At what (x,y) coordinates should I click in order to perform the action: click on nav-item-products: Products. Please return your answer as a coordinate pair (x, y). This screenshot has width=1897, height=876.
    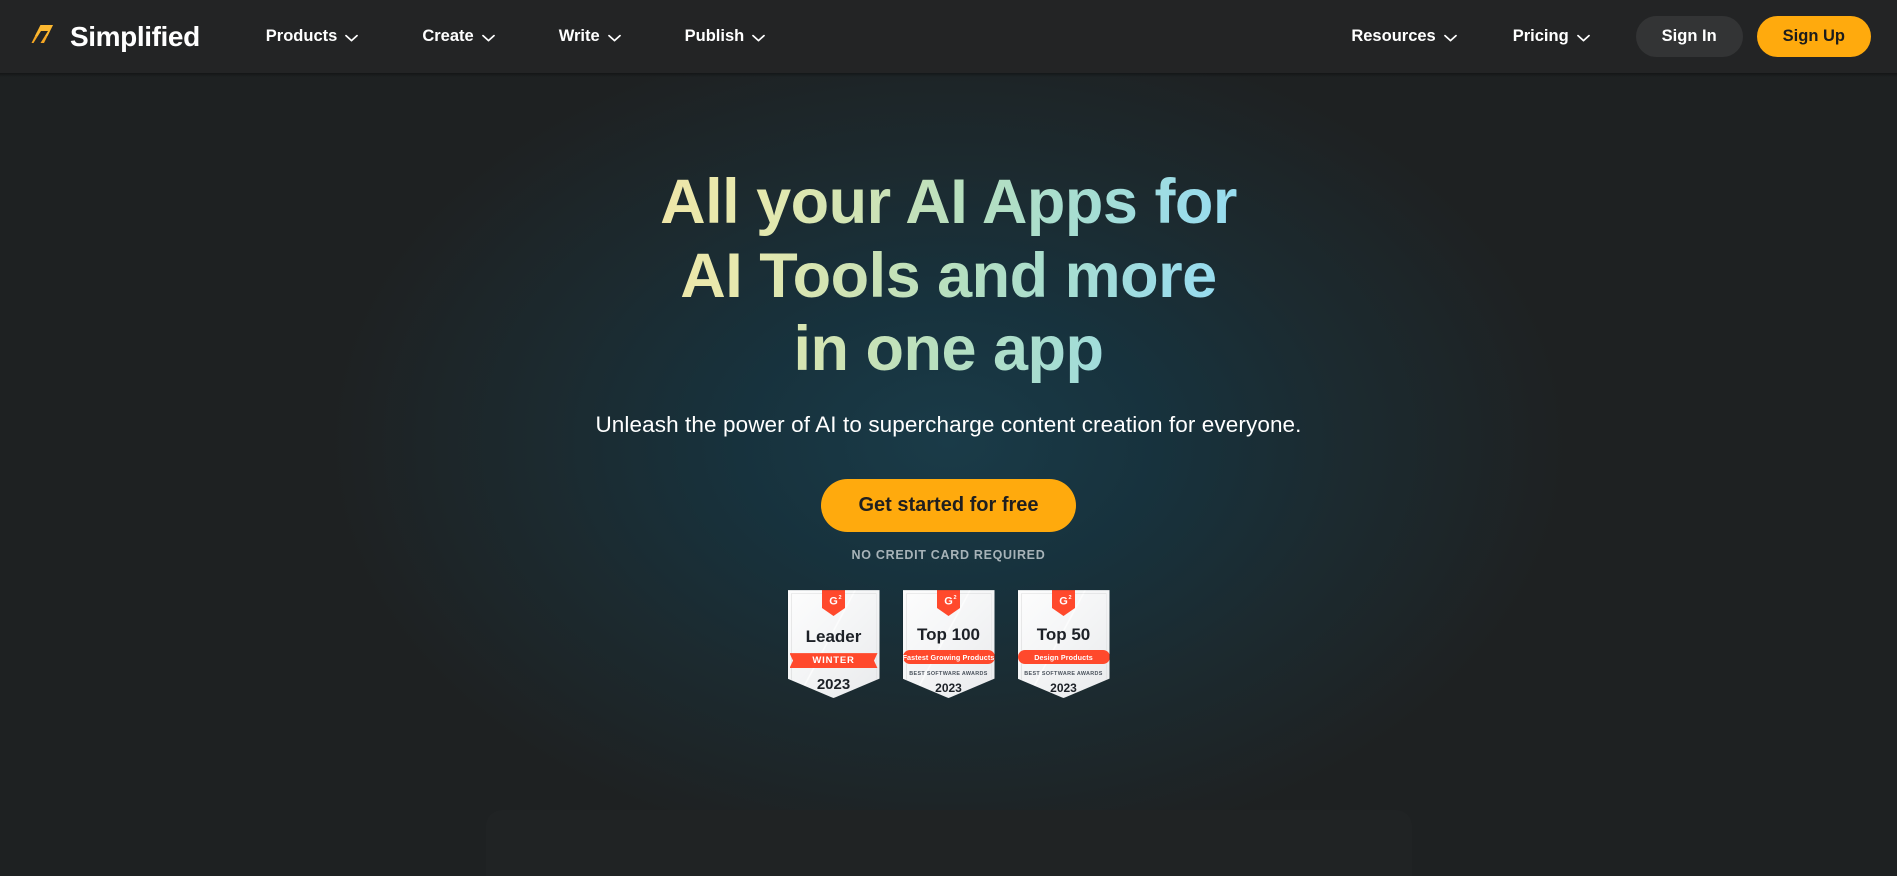
    Looking at the image, I should click on (312, 36).